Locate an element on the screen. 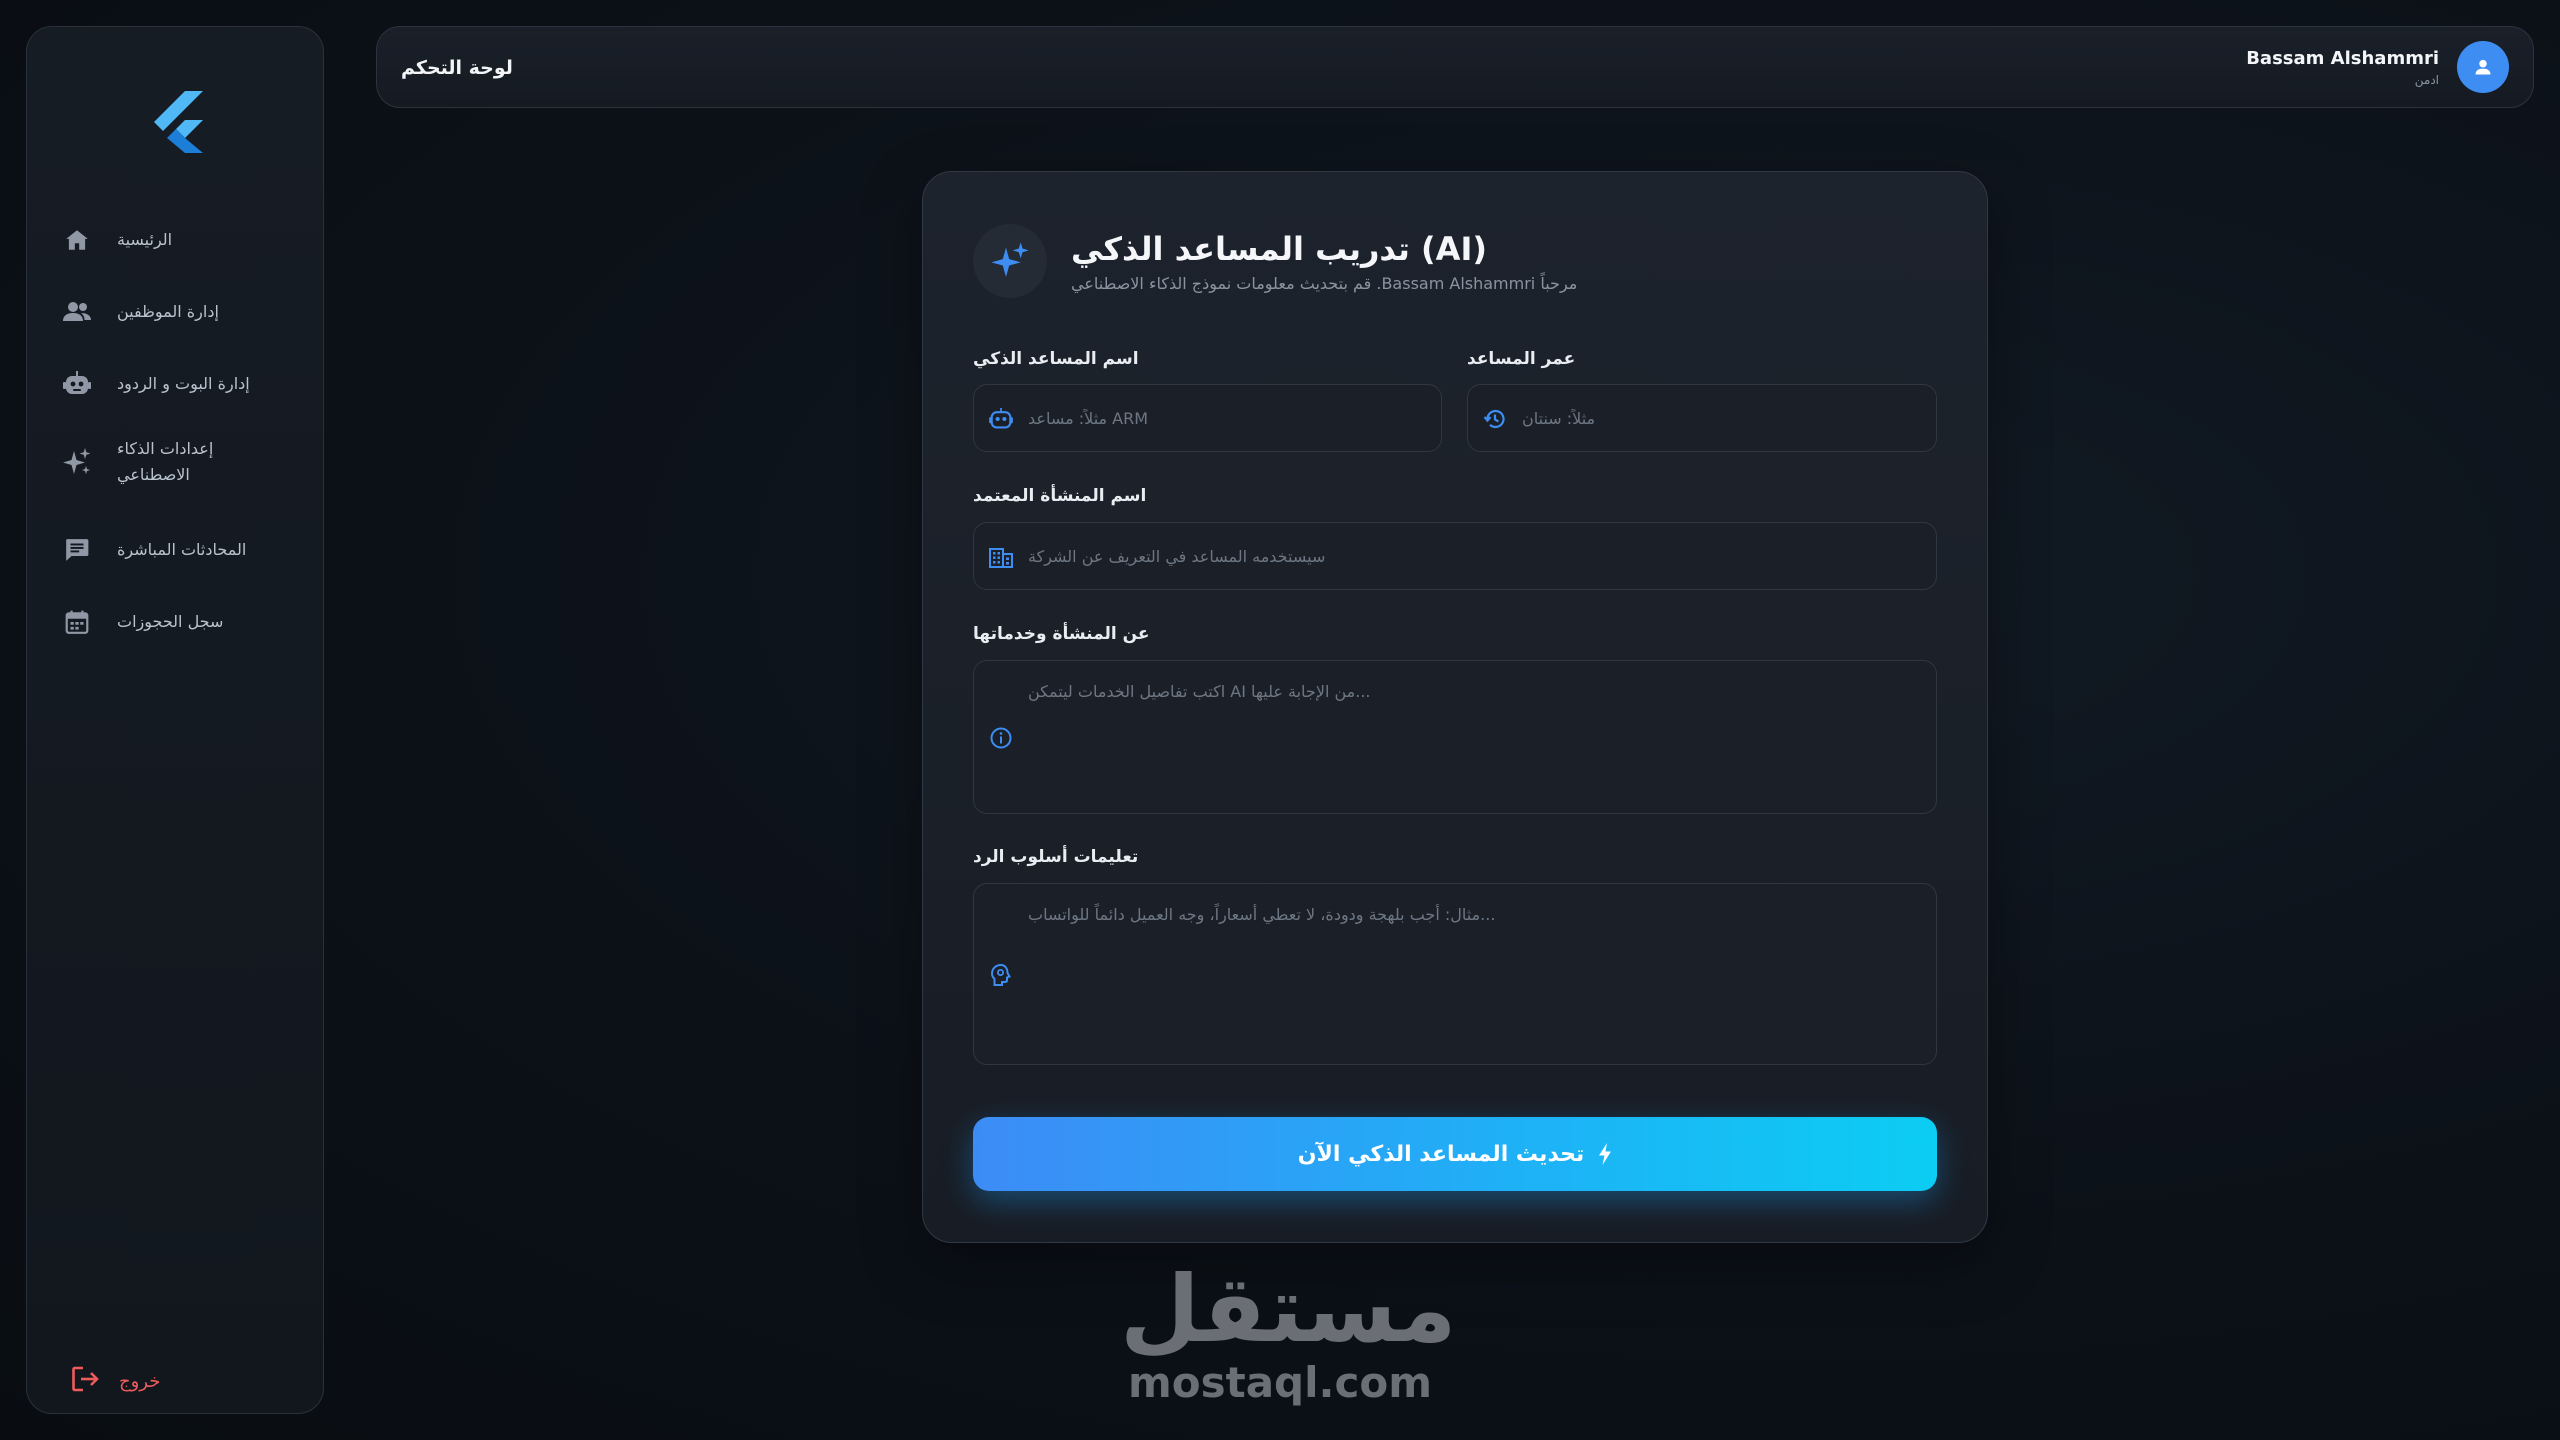 The image size is (2560, 1440). about-org-field is located at coordinates (1455, 737).